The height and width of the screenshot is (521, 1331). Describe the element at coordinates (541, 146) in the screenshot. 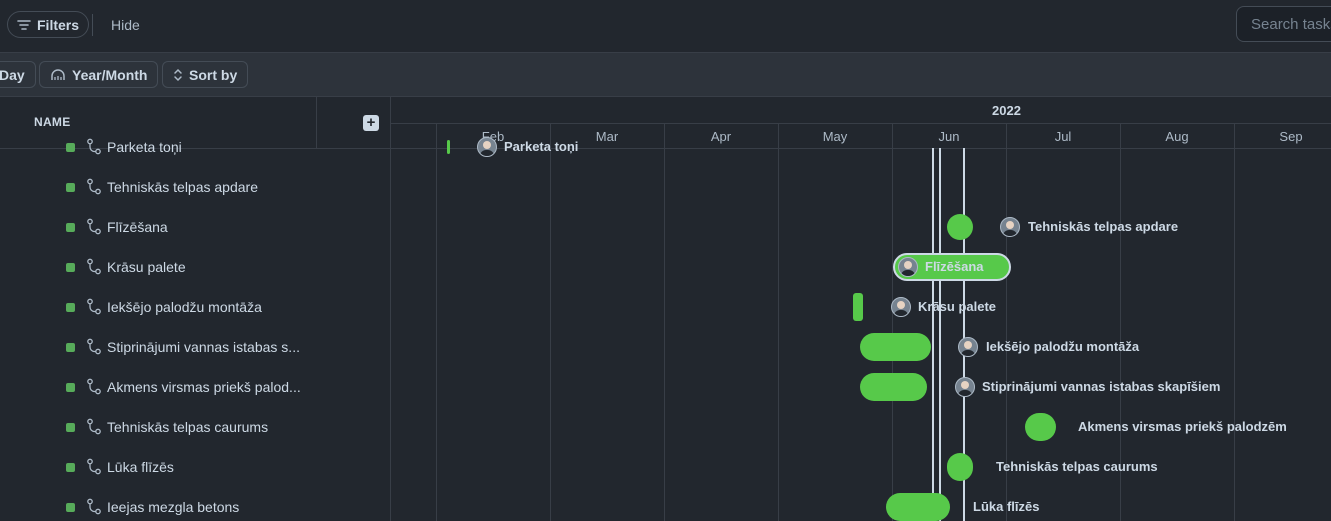

I see `task-bar-label: Parketa toņi` at that location.